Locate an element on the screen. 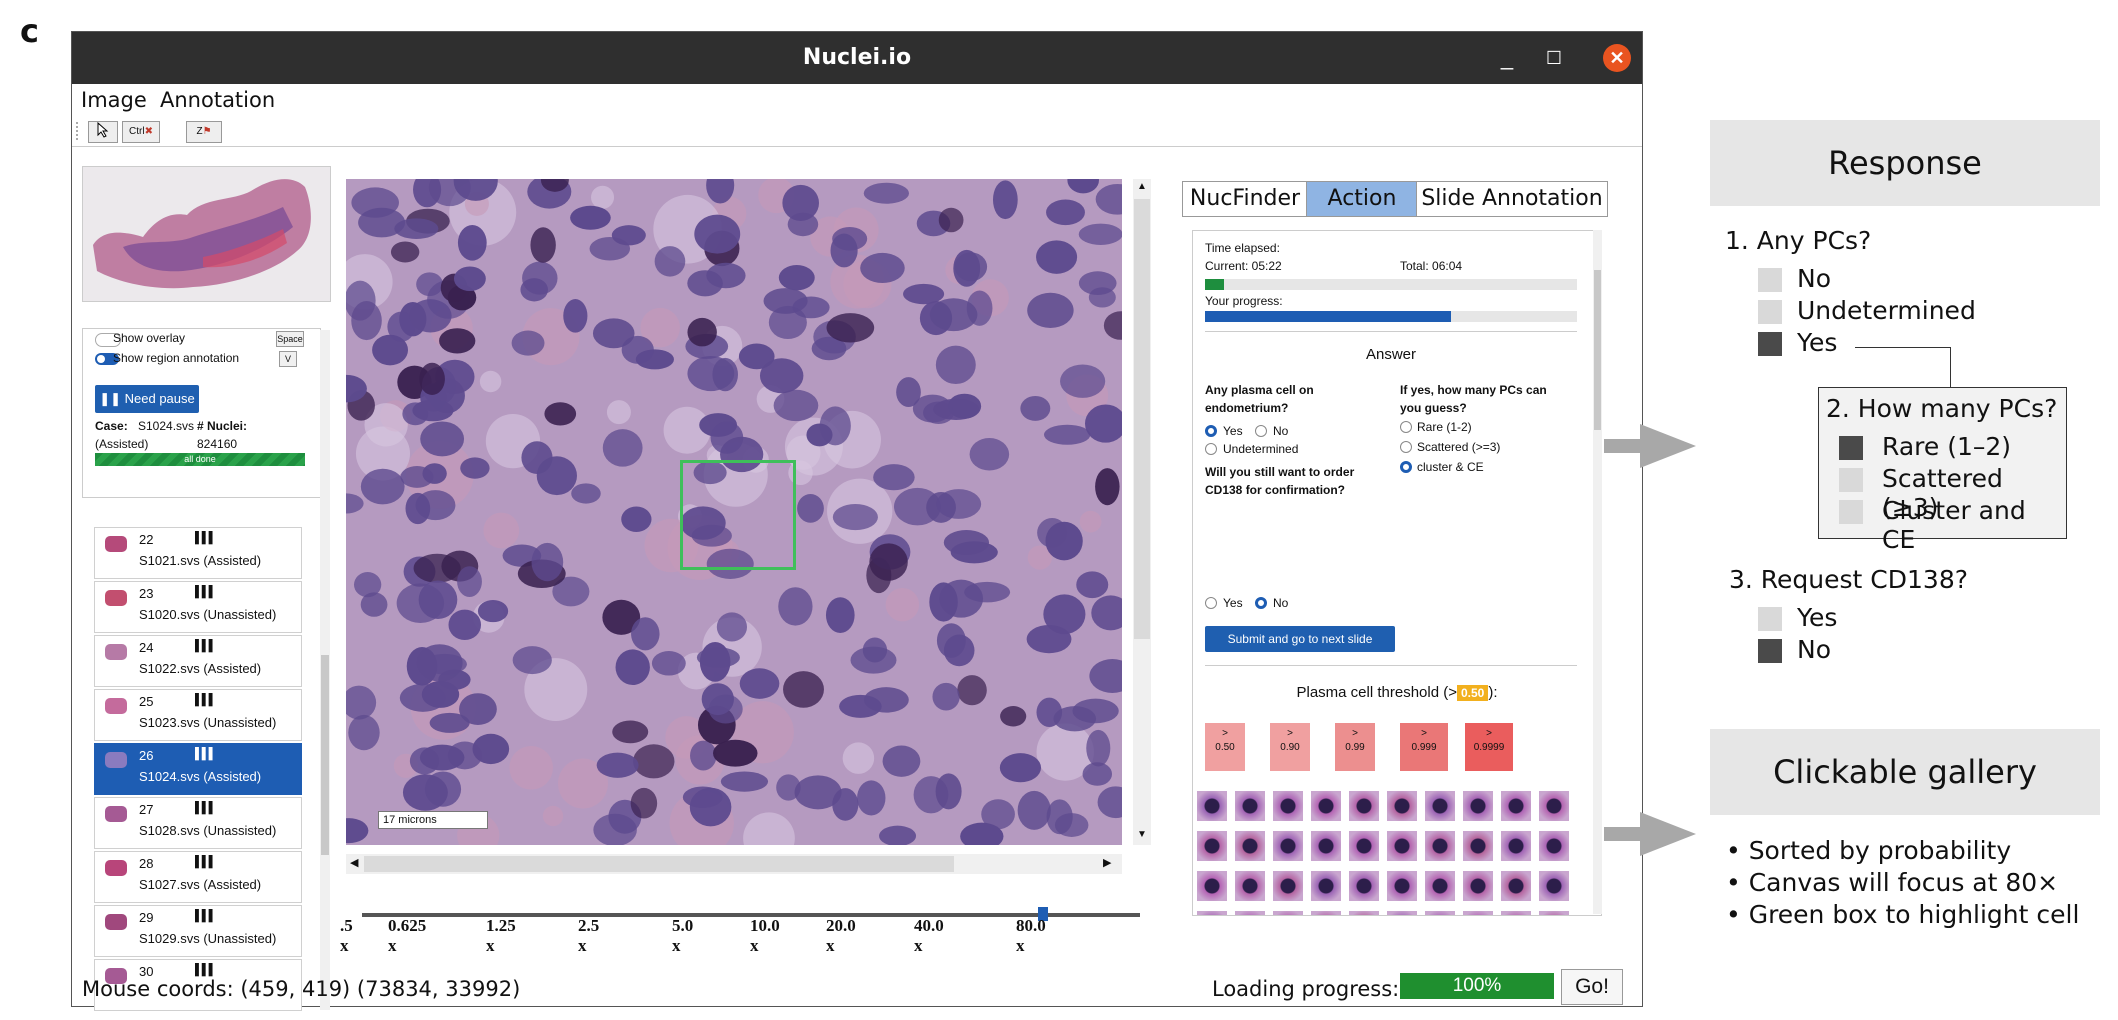 Image resolution: width=2118 pixels, height=1020 pixels. scroll-down-icon: ▼ is located at coordinates (1142, 834).